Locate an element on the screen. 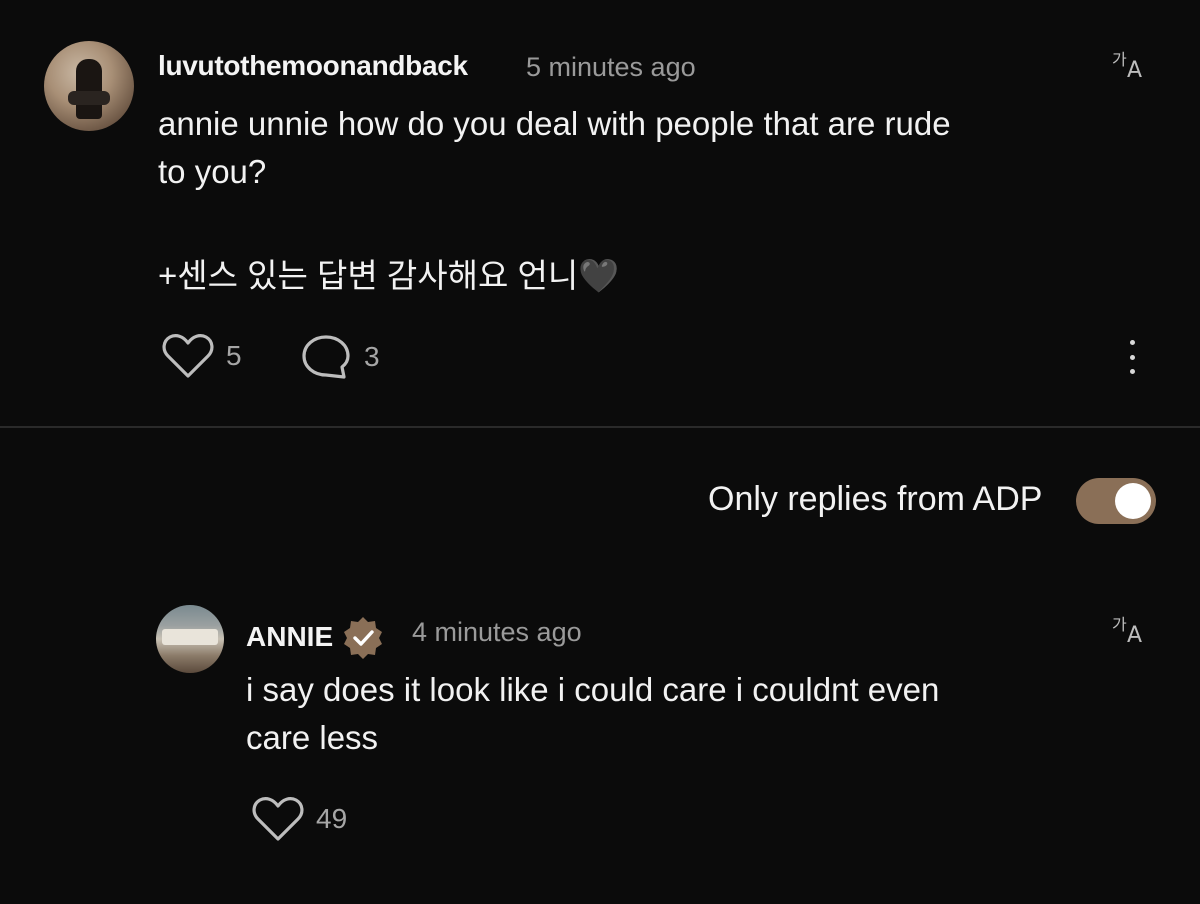  post-like-count: 5 is located at coordinates (234, 355).